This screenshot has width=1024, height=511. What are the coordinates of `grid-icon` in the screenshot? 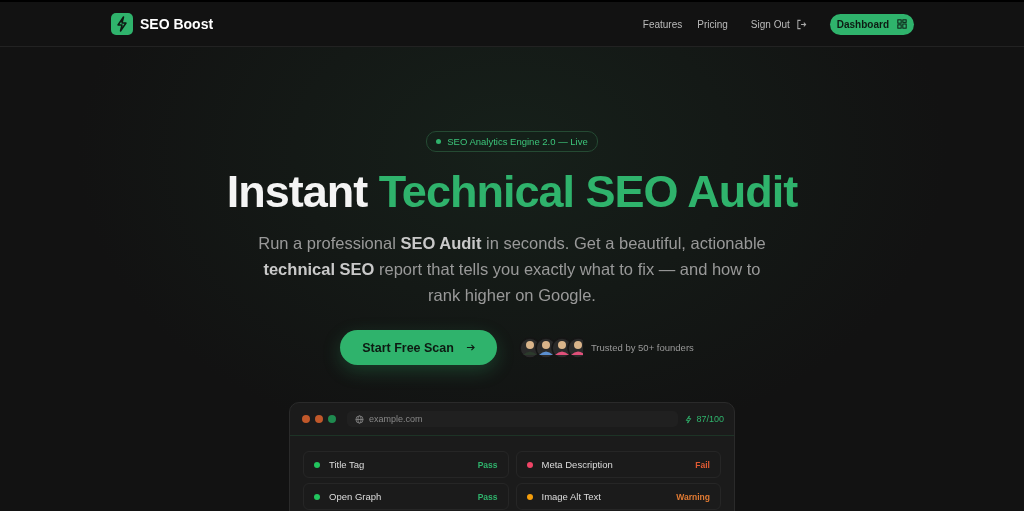 It's located at (902, 24).